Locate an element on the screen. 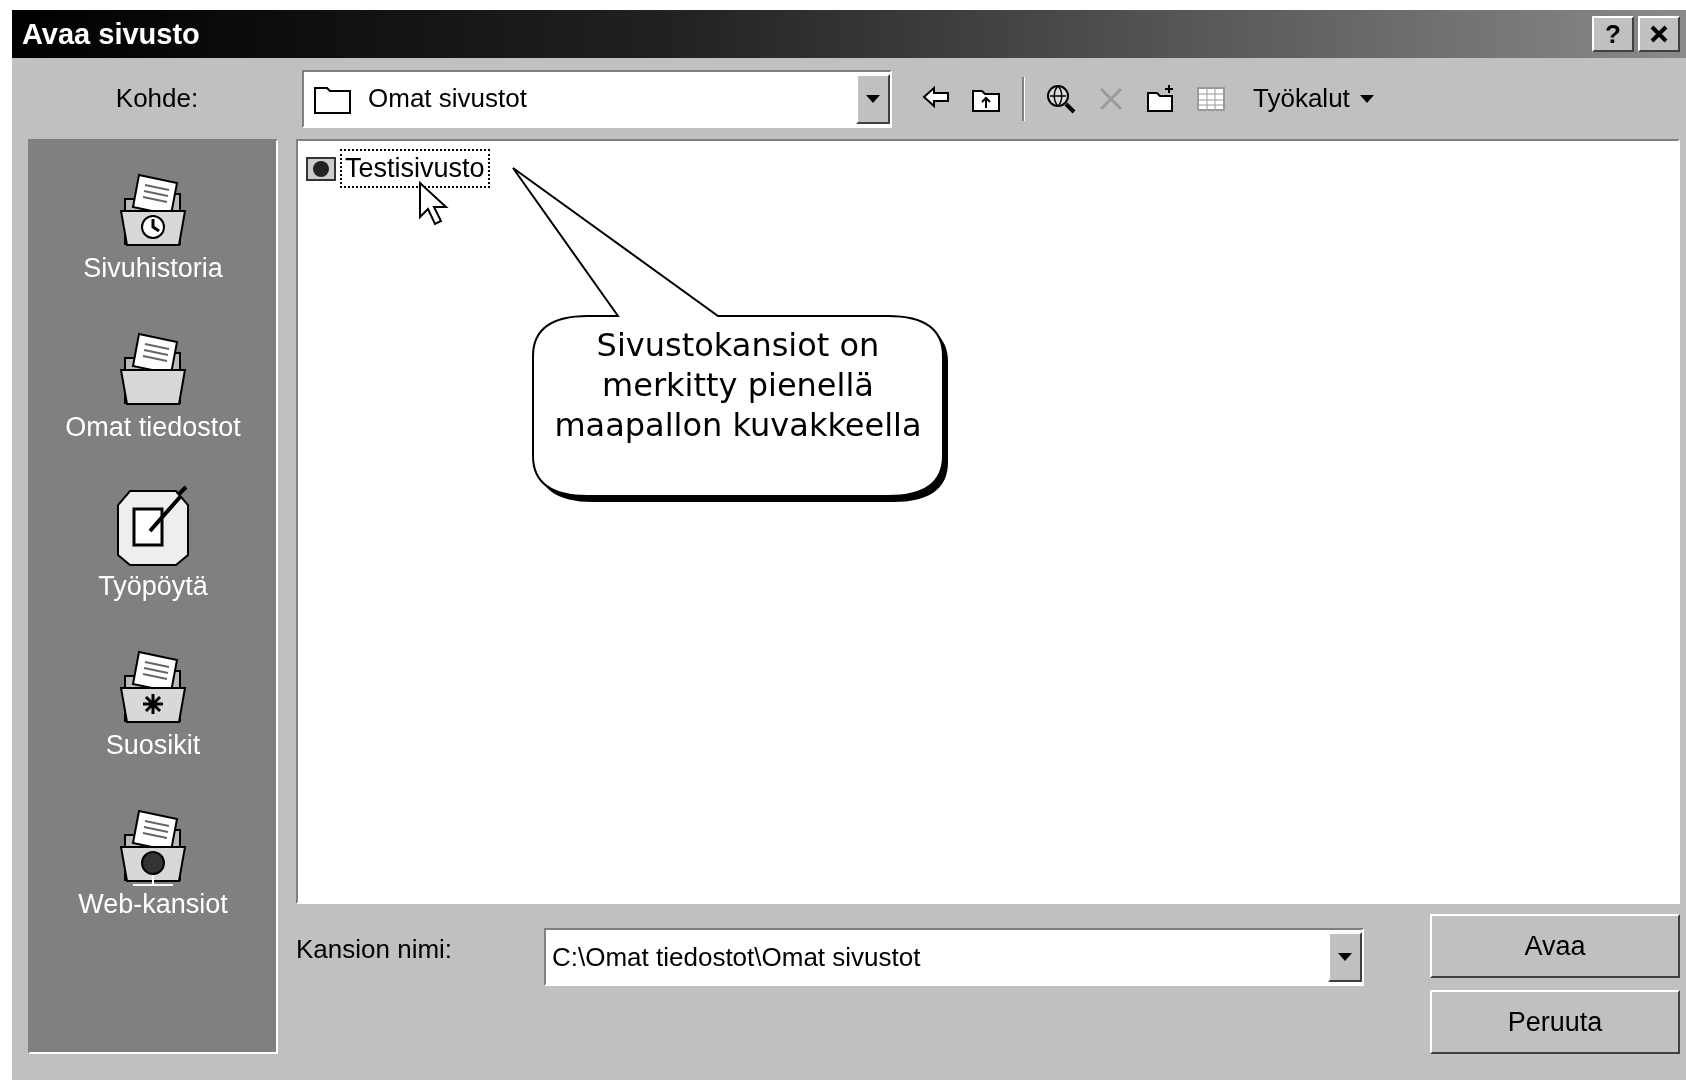  places-item: Sivuhistoria is located at coordinates (153, 222).